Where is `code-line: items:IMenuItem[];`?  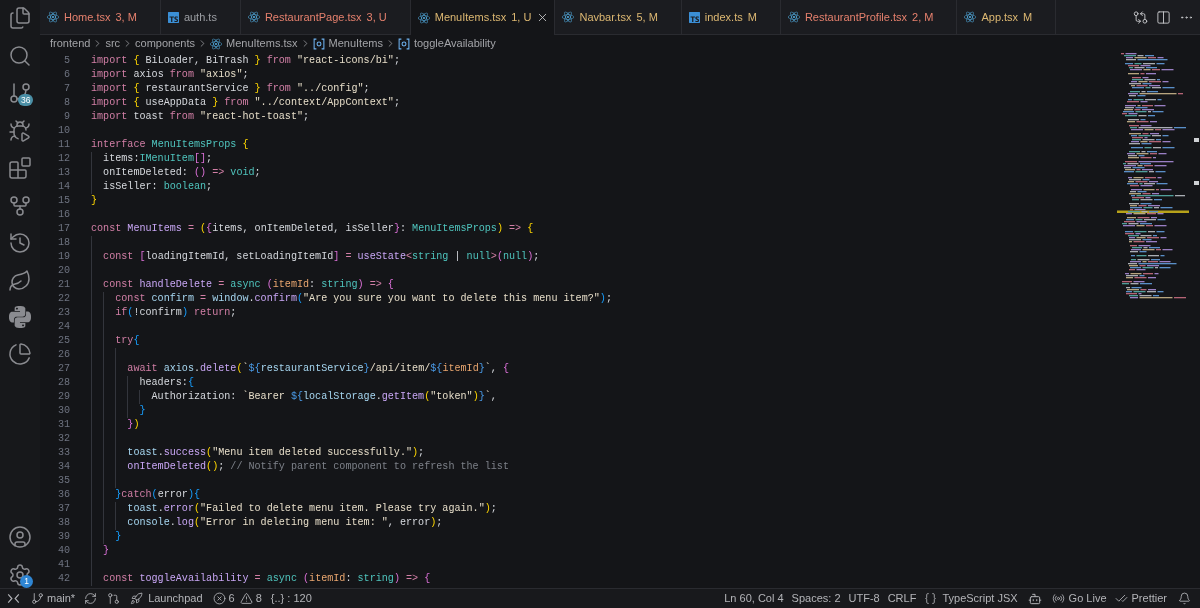 code-line: items:IMenuItem[]; is located at coordinates (158, 159).